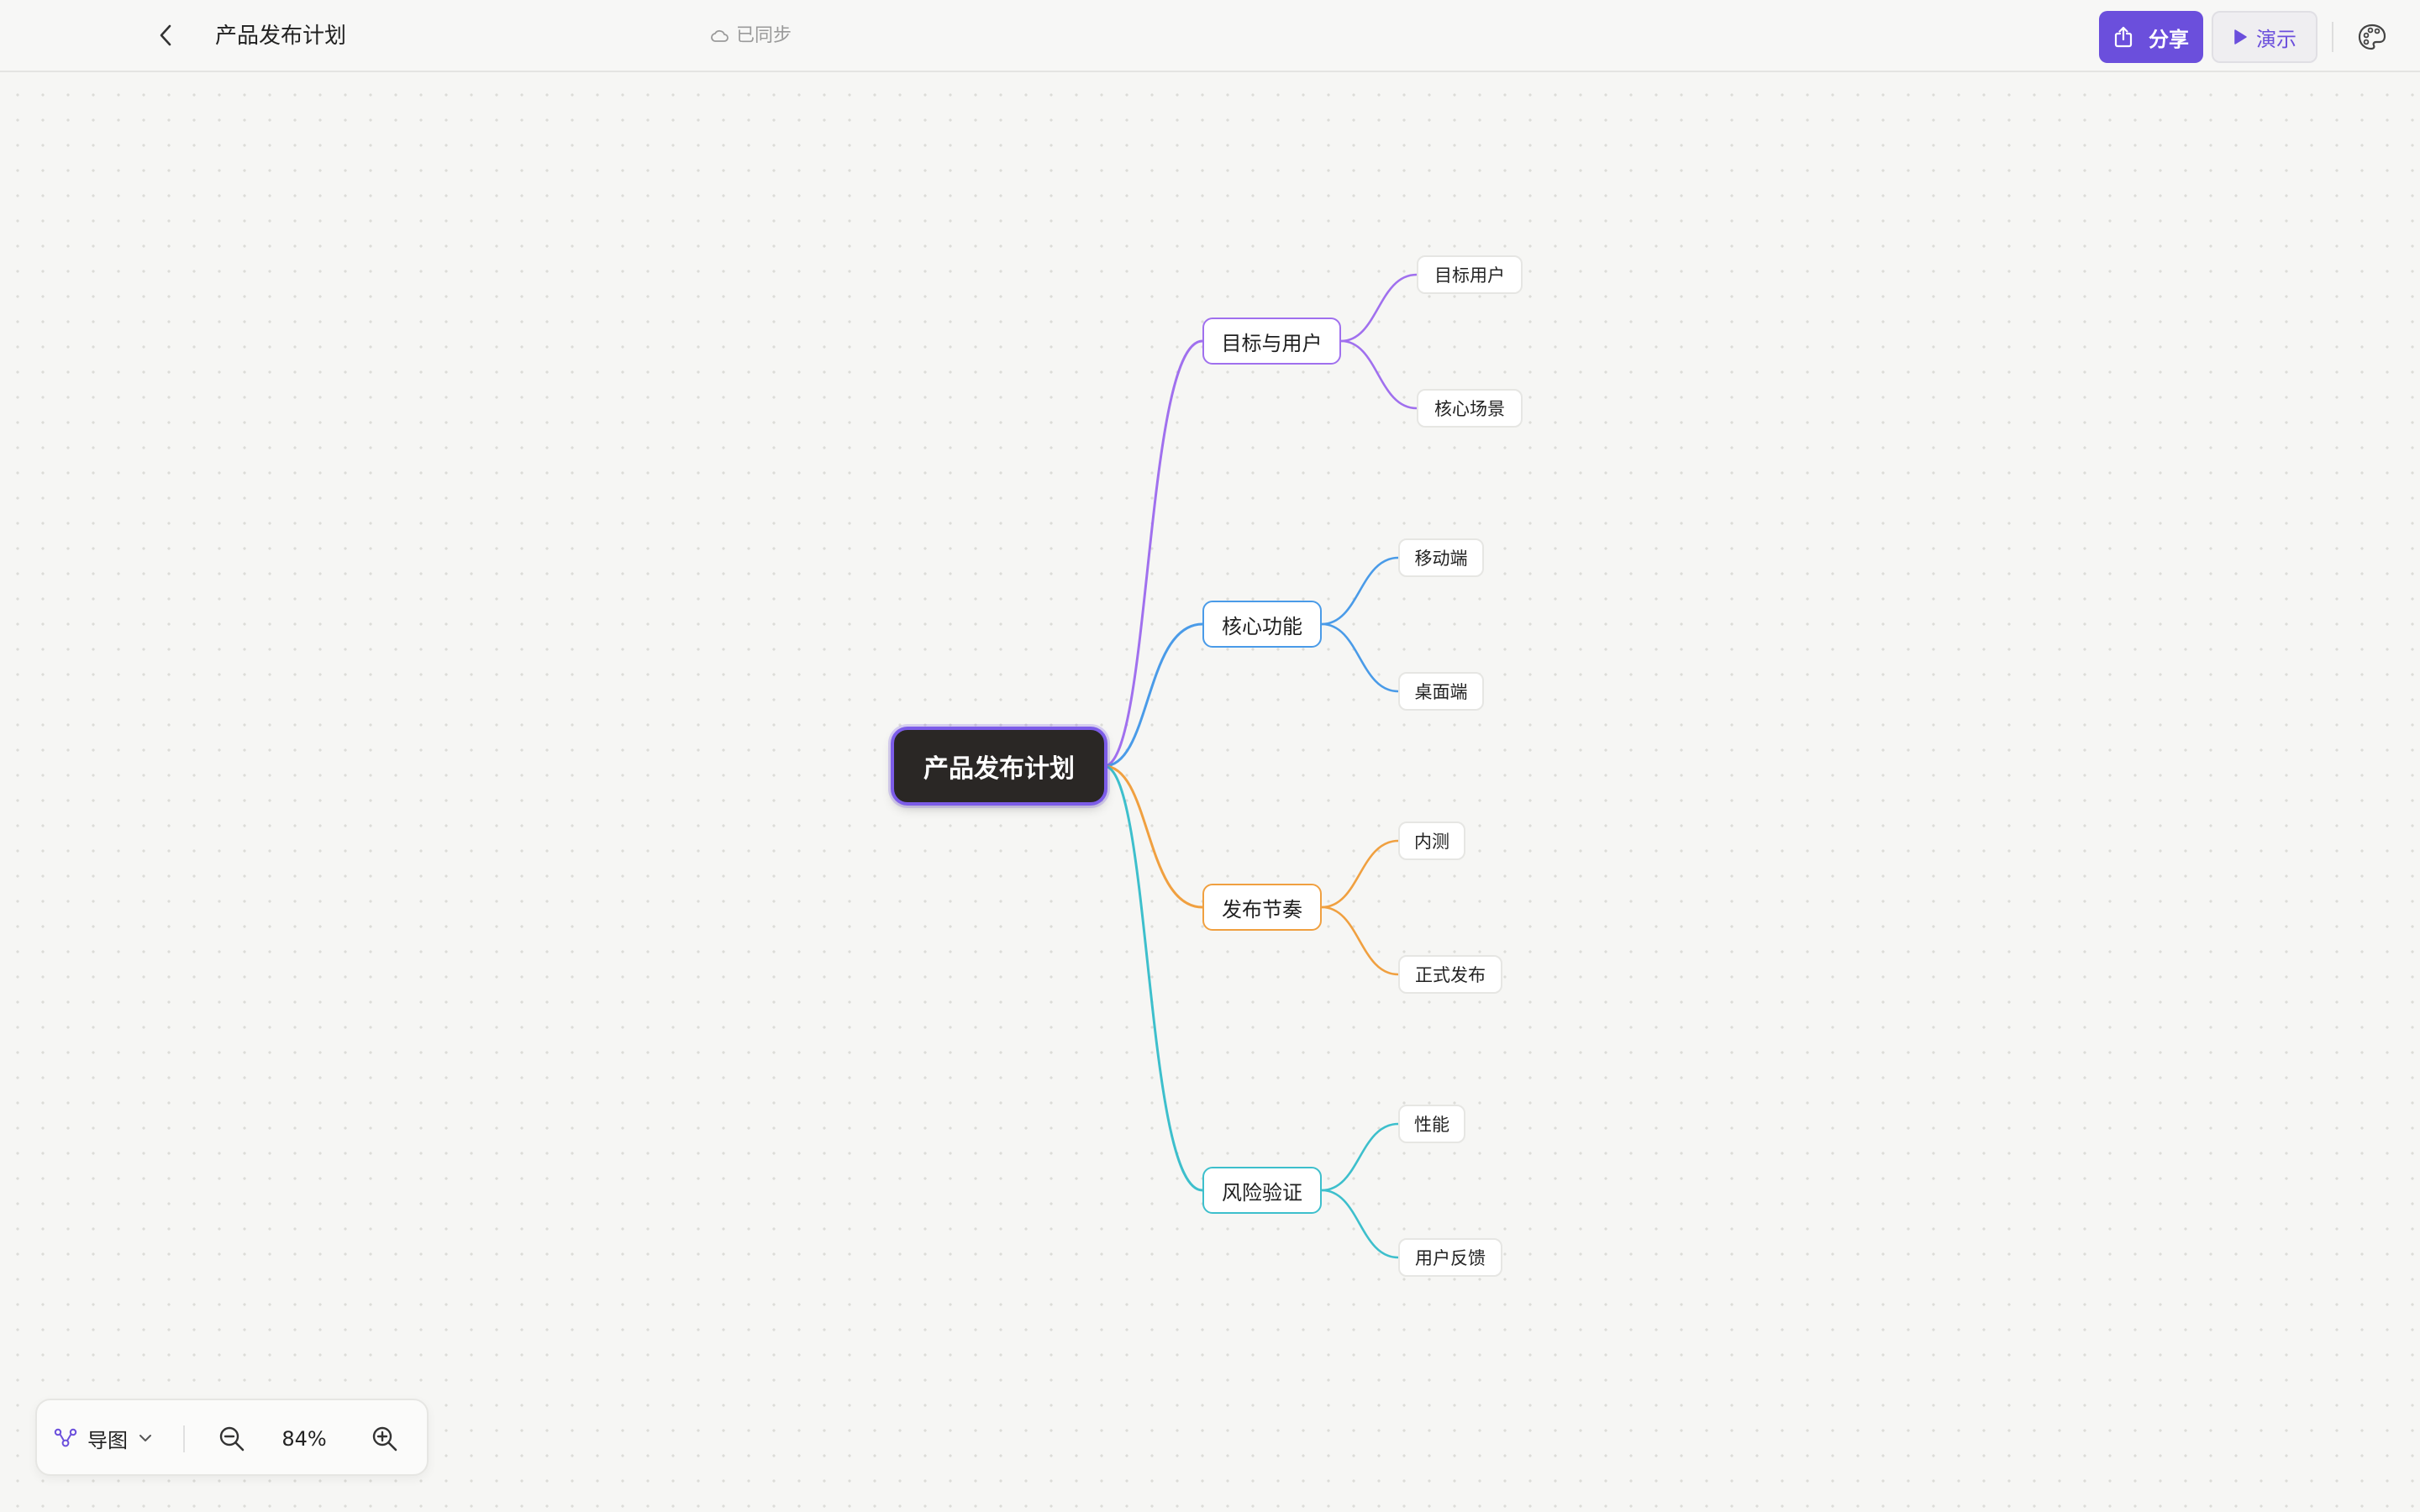 Image resolution: width=2420 pixels, height=1512 pixels. What do you see at coordinates (304, 1438) in the screenshot?
I see `zoom-level-readout: 84%` at bounding box center [304, 1438].